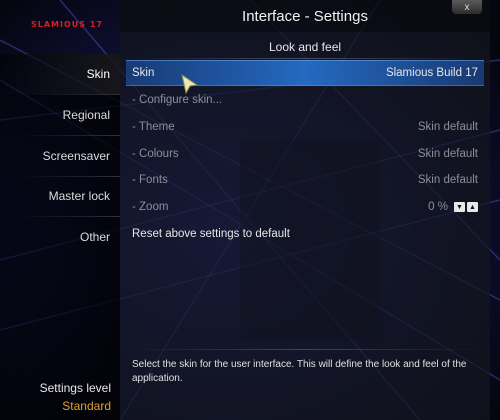 This screenshot has height=420, width=500. What do you see at coordinates (150, 207) in the screenshot?
I see `setting-label: - Zoom` at bounding box center [150, 207].